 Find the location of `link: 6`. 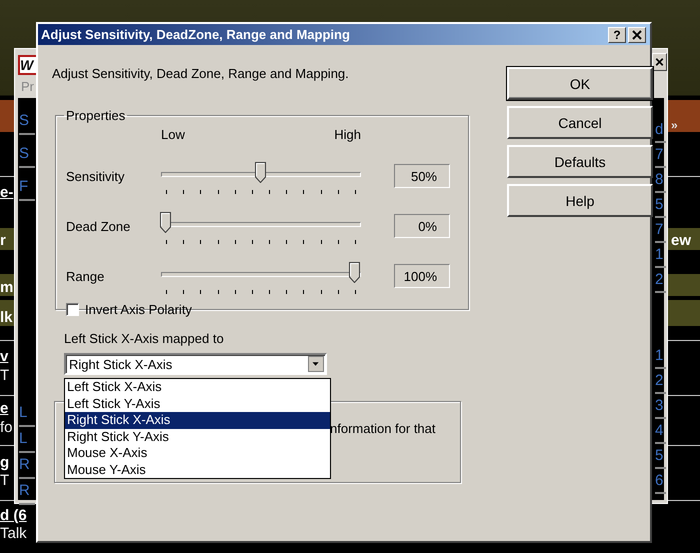

link: 6 is located at coordinates (660, 481).